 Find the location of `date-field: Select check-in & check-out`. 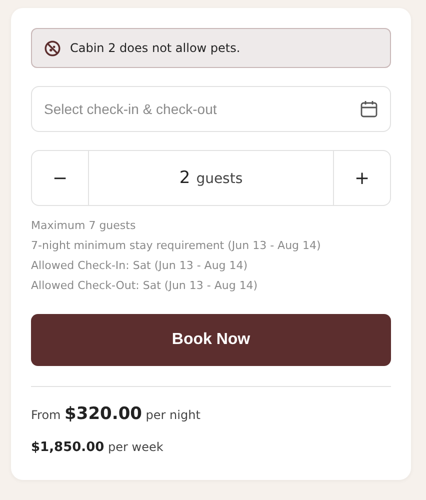

date-field: Select check-in & check-out is located at coordinates (211, 109).